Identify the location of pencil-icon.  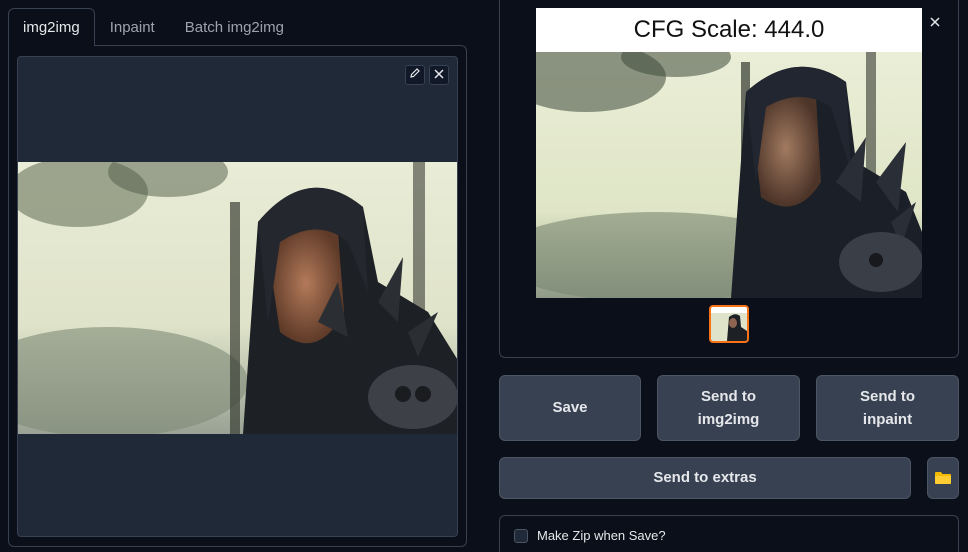
(415, 75).